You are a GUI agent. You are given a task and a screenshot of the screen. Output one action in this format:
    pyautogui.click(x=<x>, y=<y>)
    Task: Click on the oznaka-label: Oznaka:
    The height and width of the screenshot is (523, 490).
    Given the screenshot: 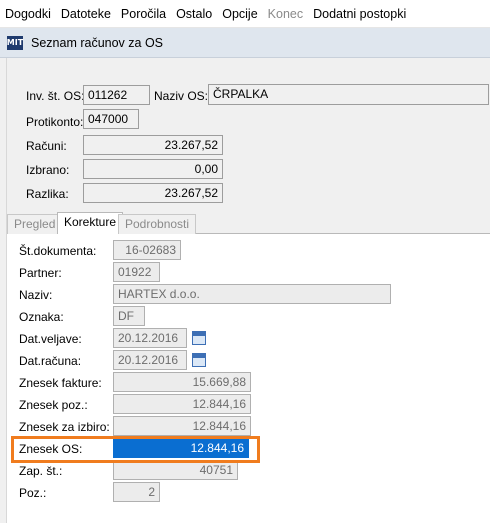 What is the action you would take?
    pyautogui.click(x=41, y=317)
    